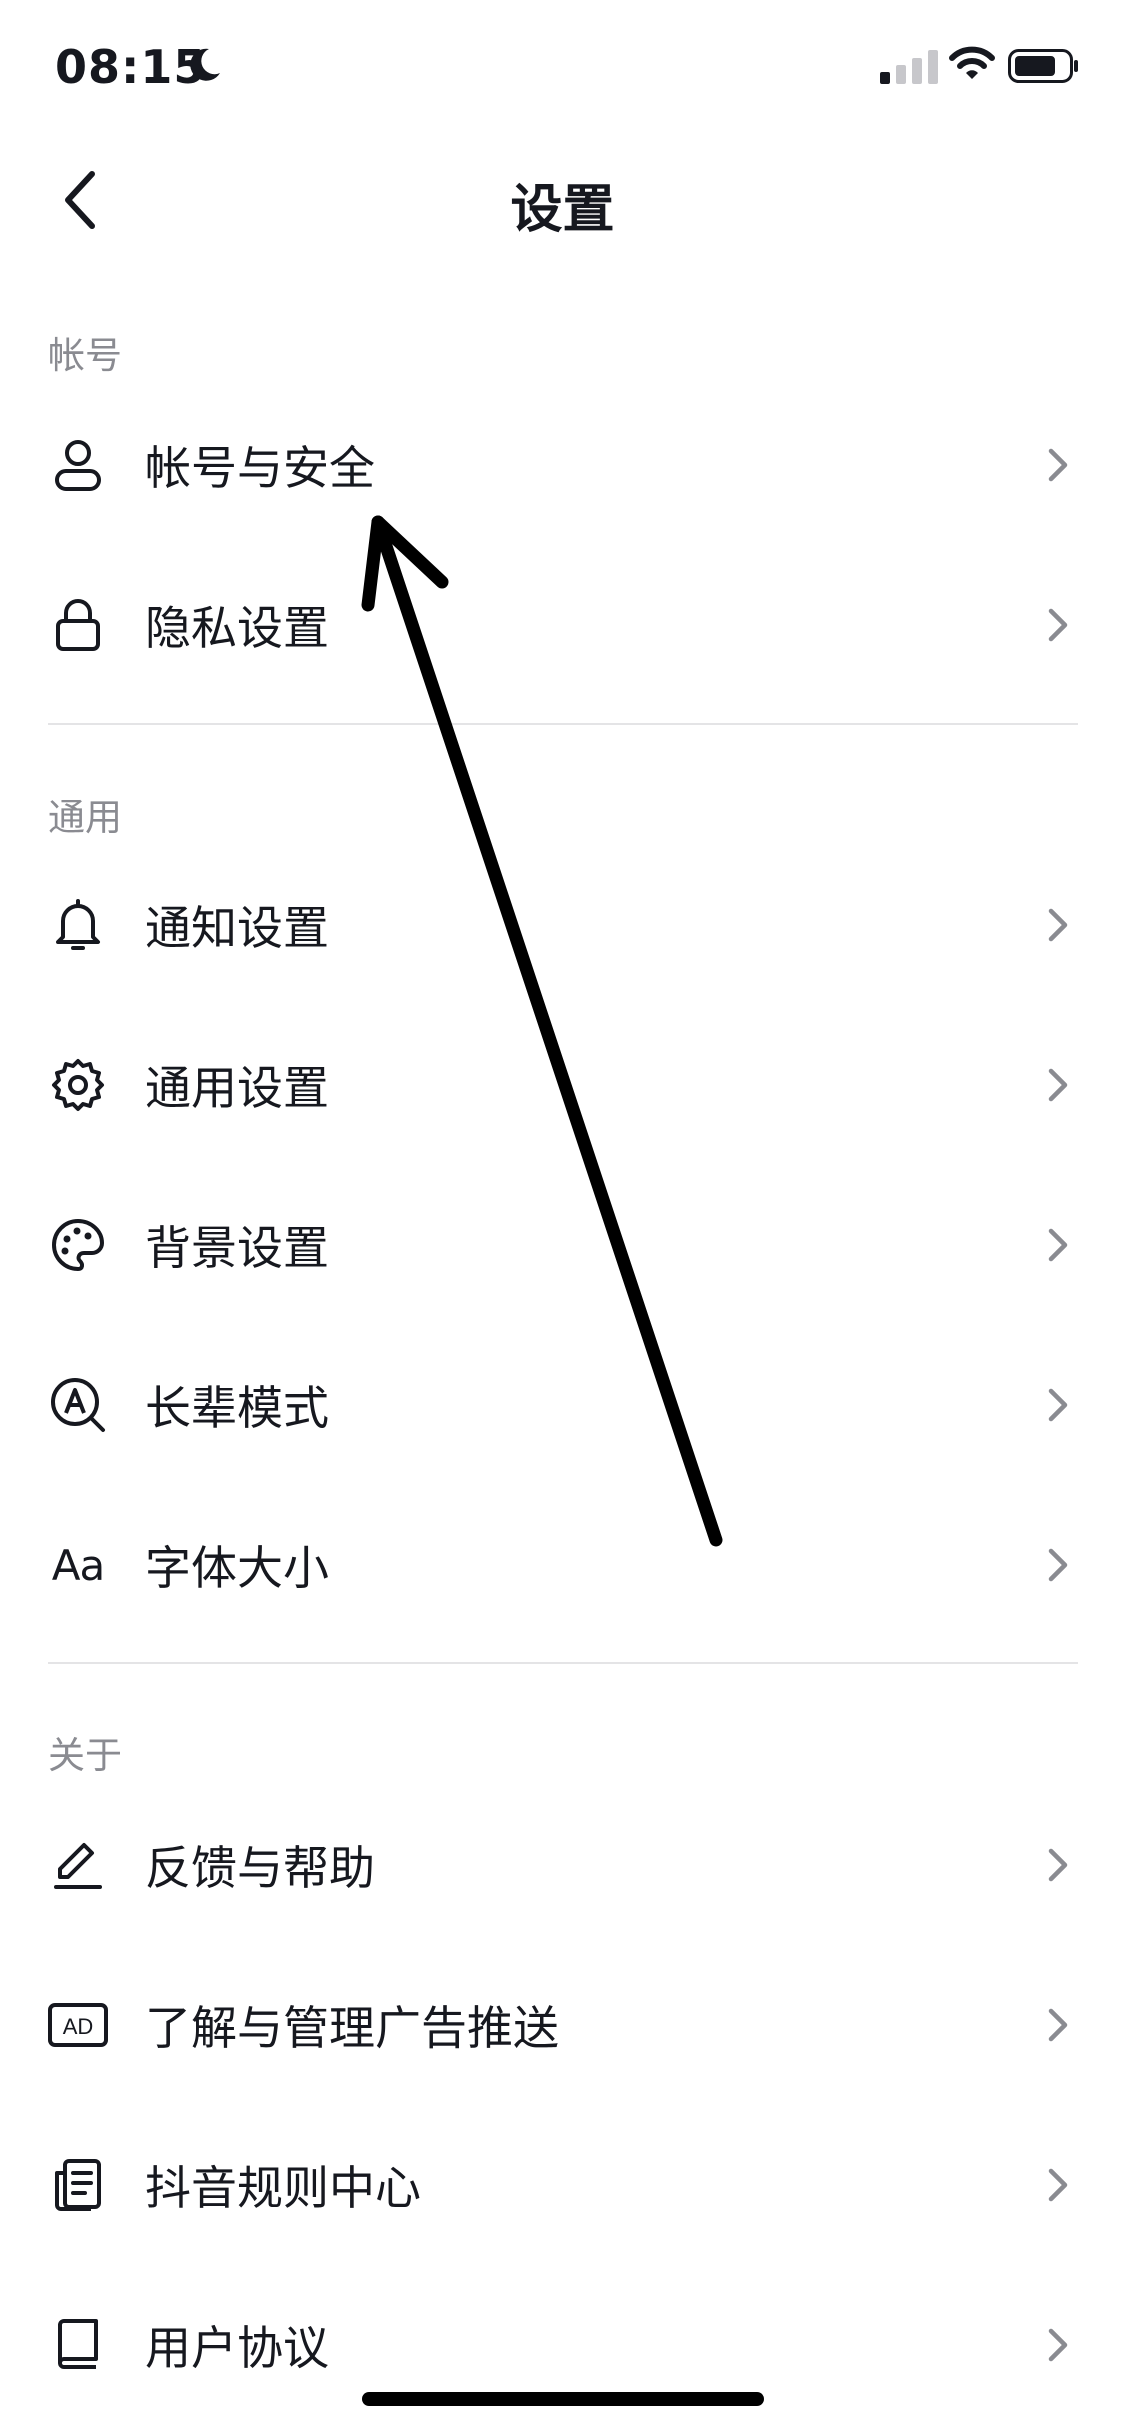 The height and width of the screenshot is (2436, 1125). I want to click on menu-item-general-settings: 通用设置, so click(562, 1085).